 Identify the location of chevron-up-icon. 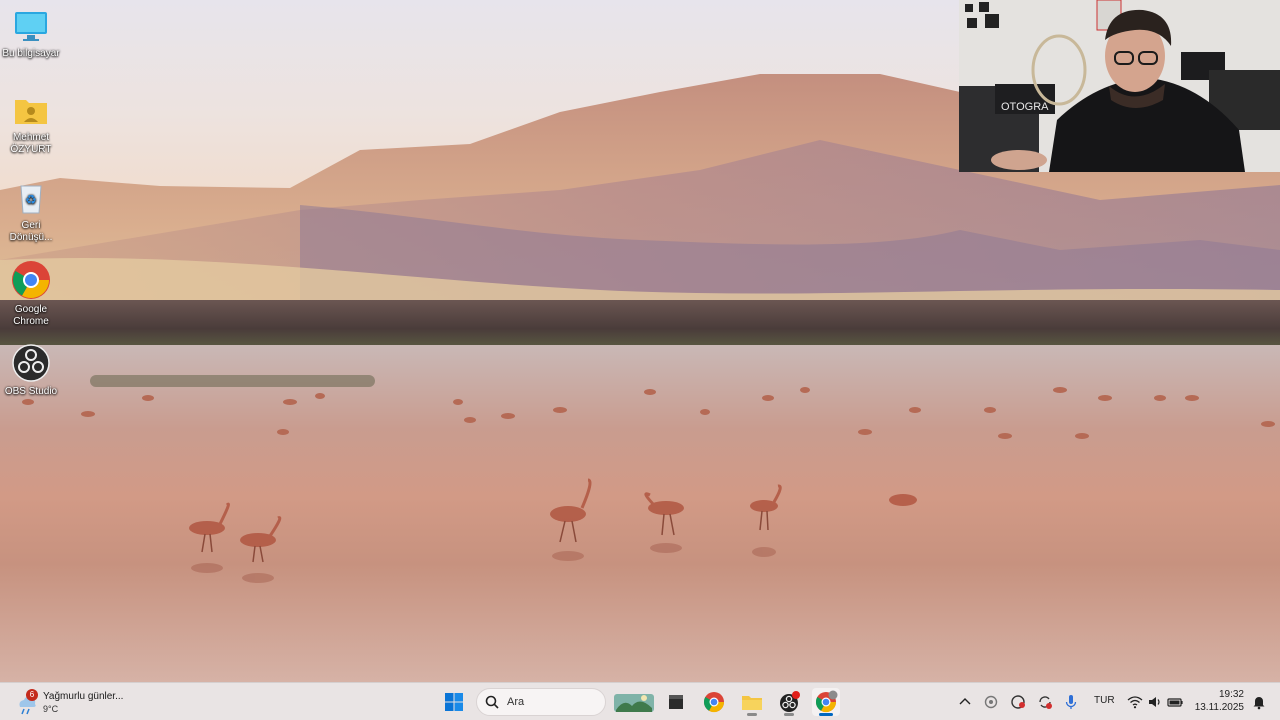
(965, 701).